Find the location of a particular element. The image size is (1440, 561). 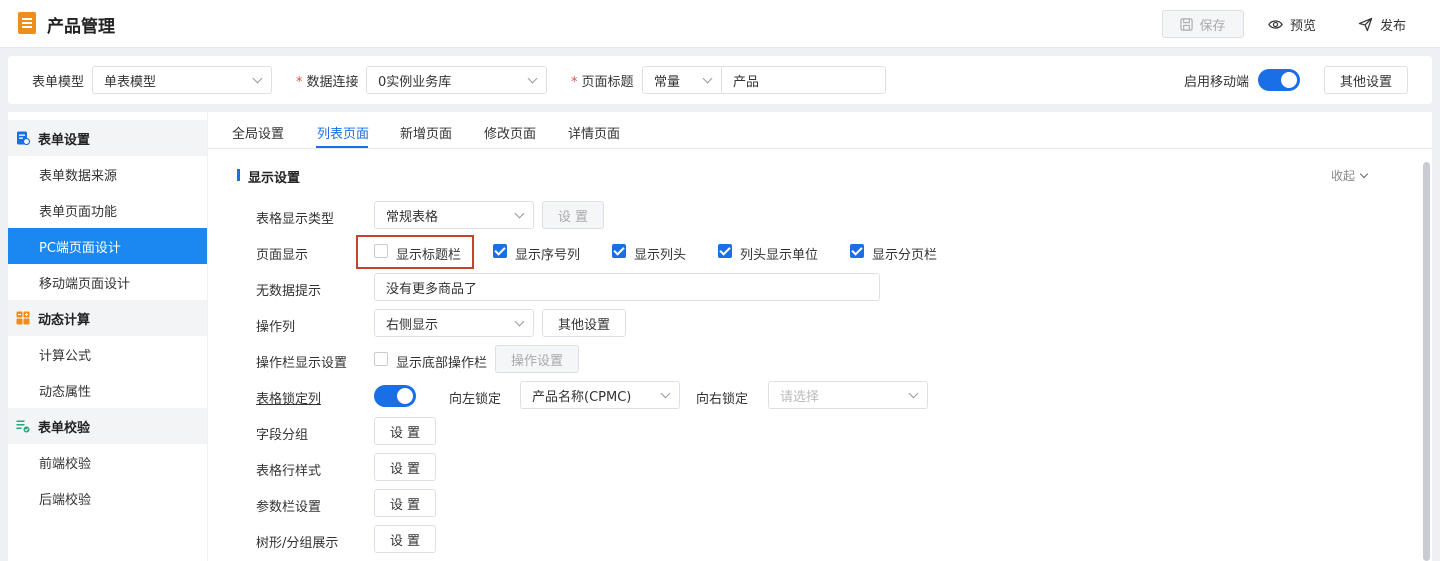

page-title-input: 产品 is located at coordinates (803, 80).